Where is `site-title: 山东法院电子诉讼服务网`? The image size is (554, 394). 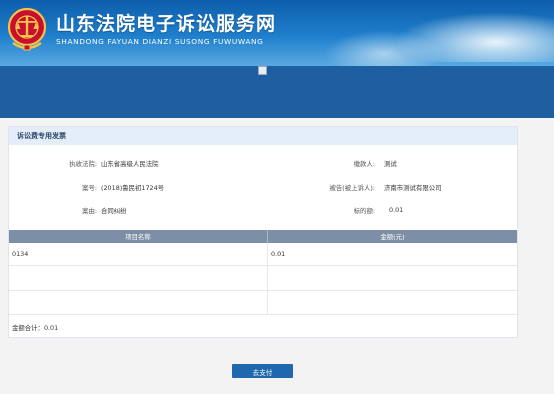 site-title: 山东法院电子诉讼服务网 is located at coordinates (166, 24).